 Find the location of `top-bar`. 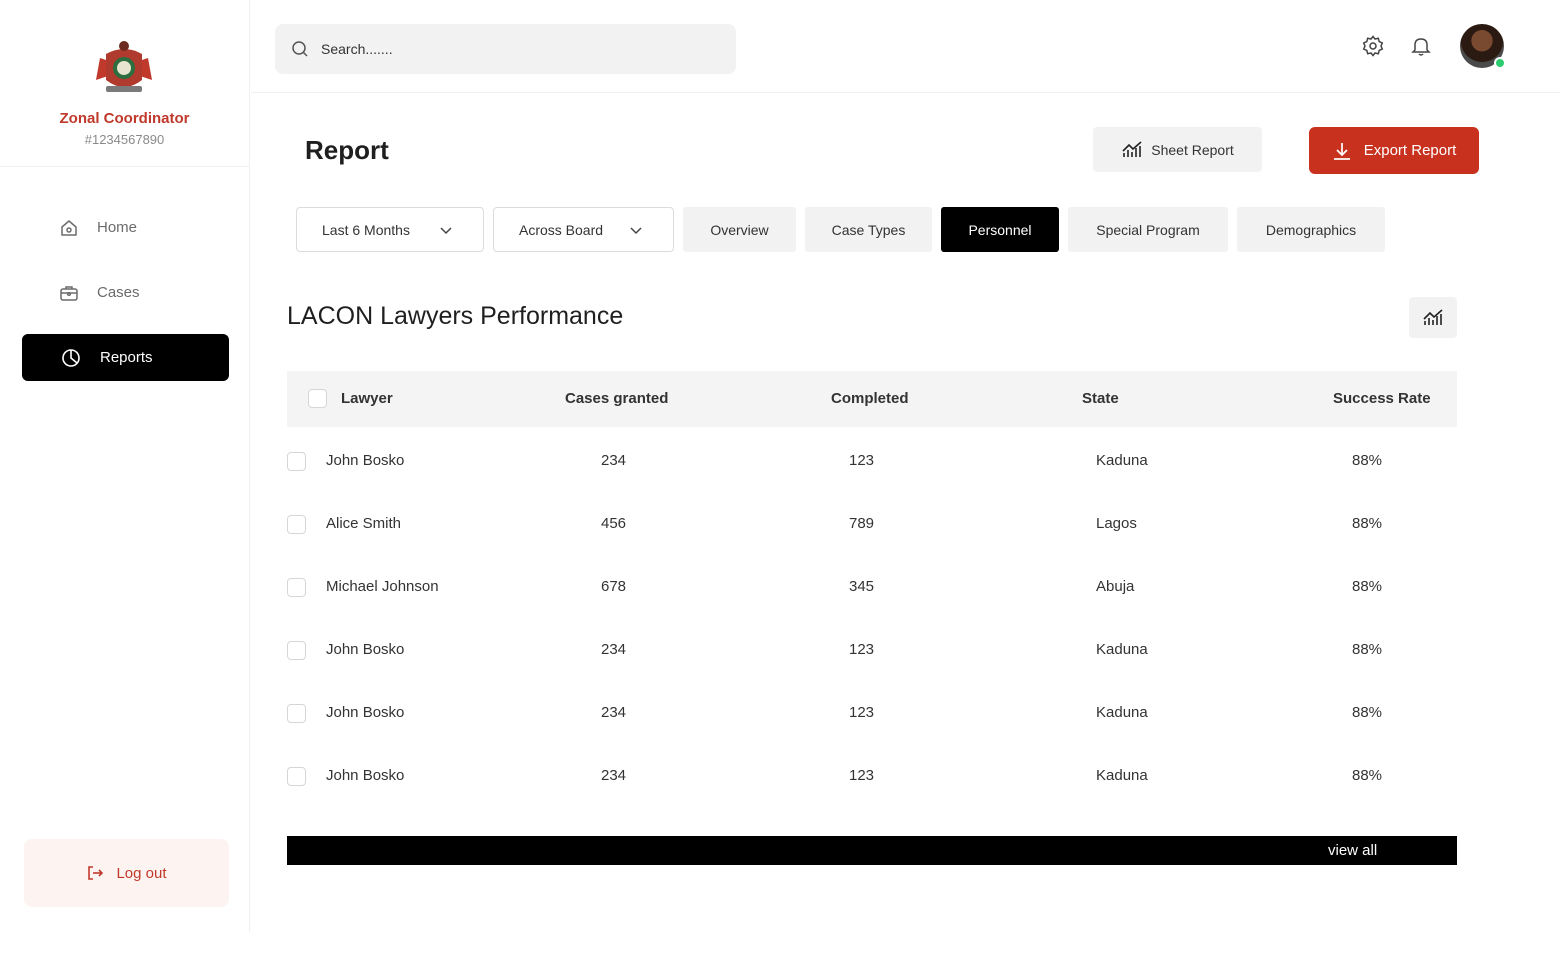

top-bar is located at coordinates (905, 46).